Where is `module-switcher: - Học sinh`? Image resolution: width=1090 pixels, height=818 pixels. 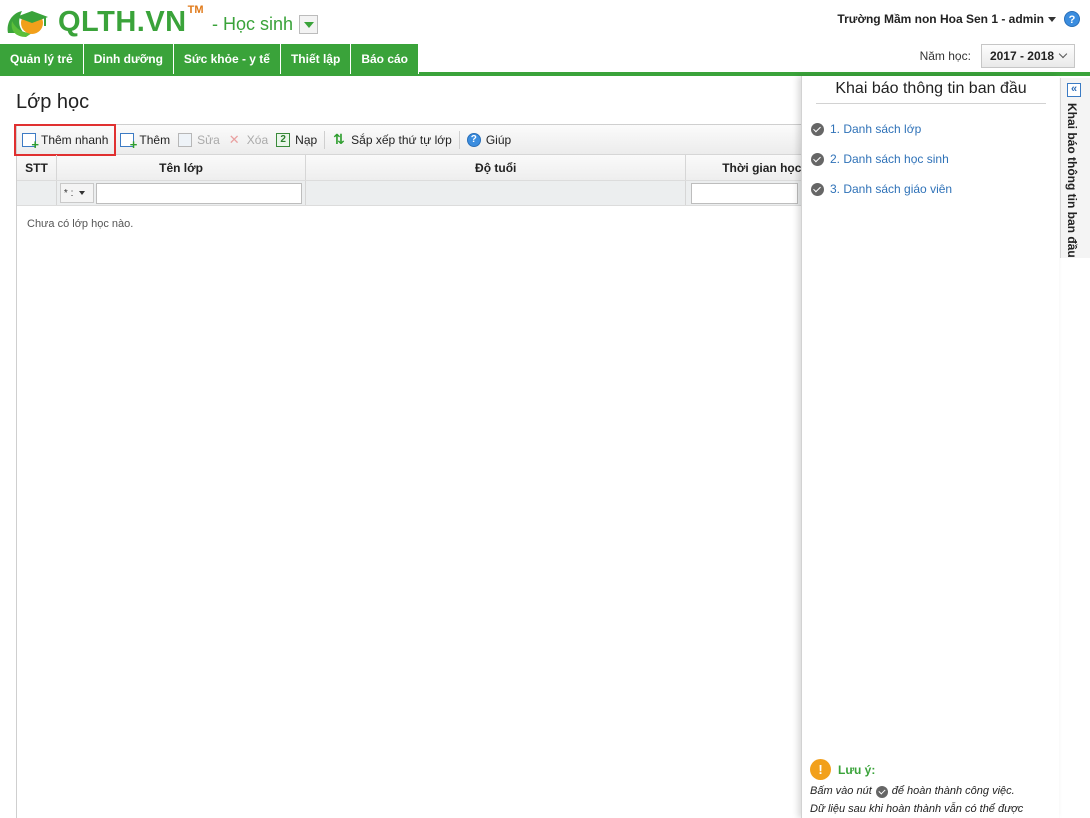 module-switcher: - Học sinh is located at coordinates (265, 24).